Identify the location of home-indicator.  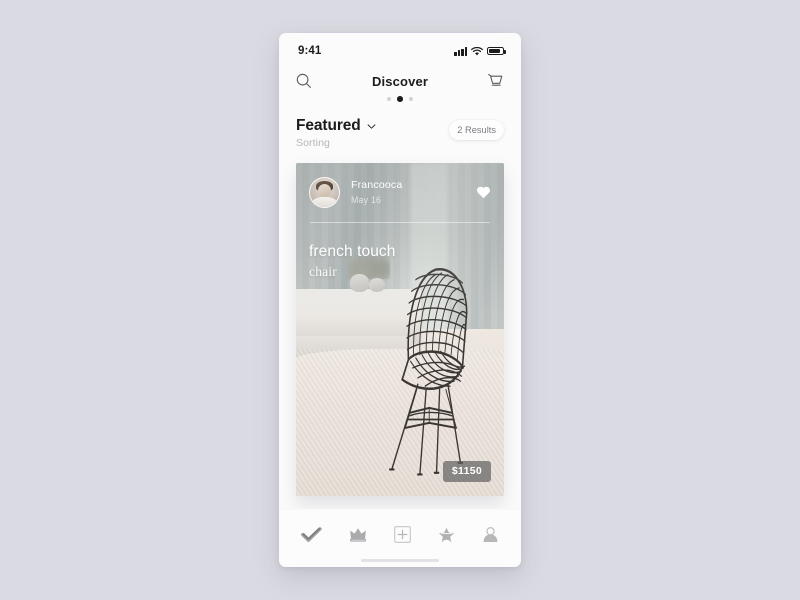
(400, 560).